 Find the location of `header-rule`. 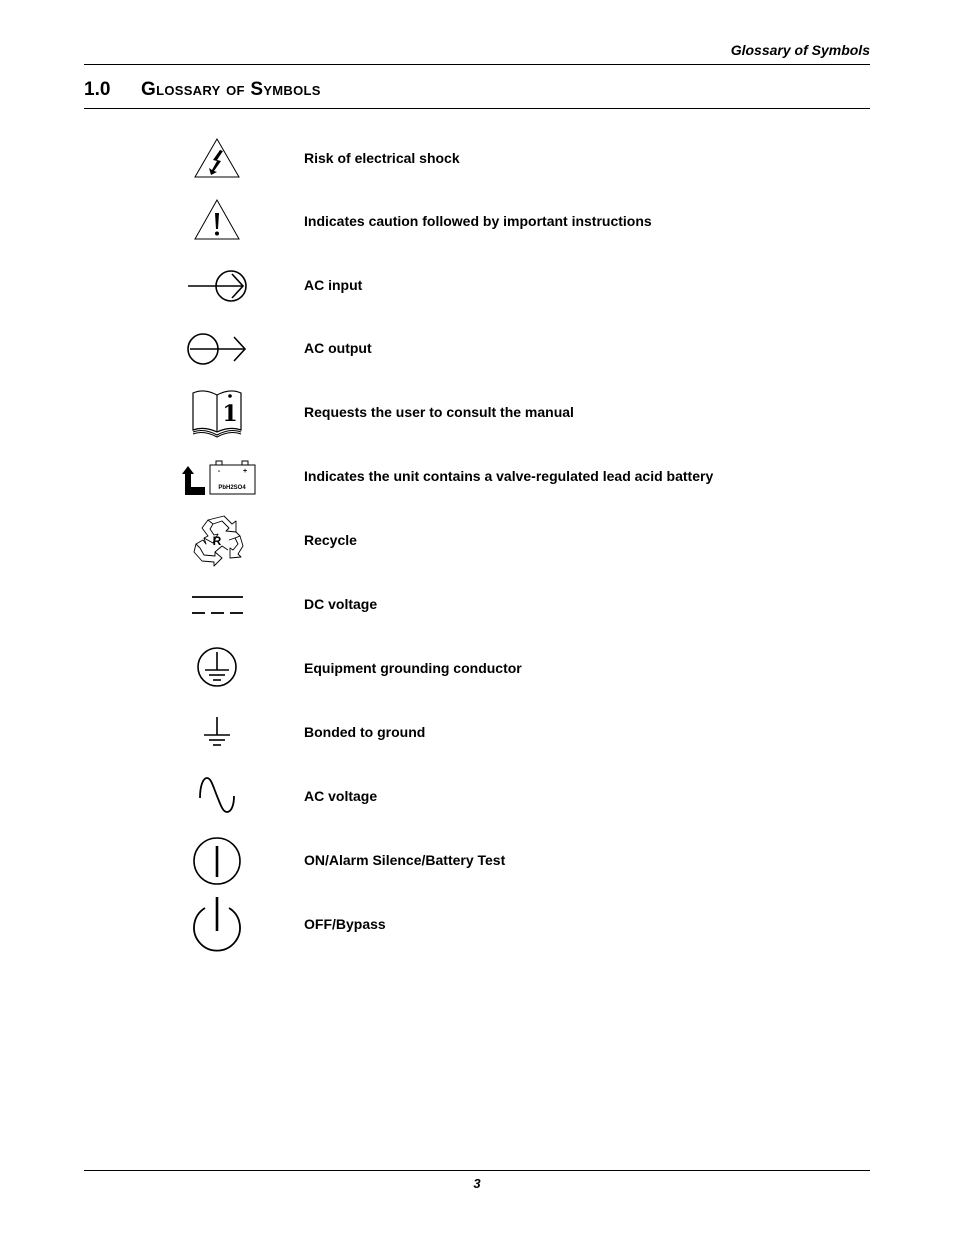

header-rule is located at coordinates (477, 64).